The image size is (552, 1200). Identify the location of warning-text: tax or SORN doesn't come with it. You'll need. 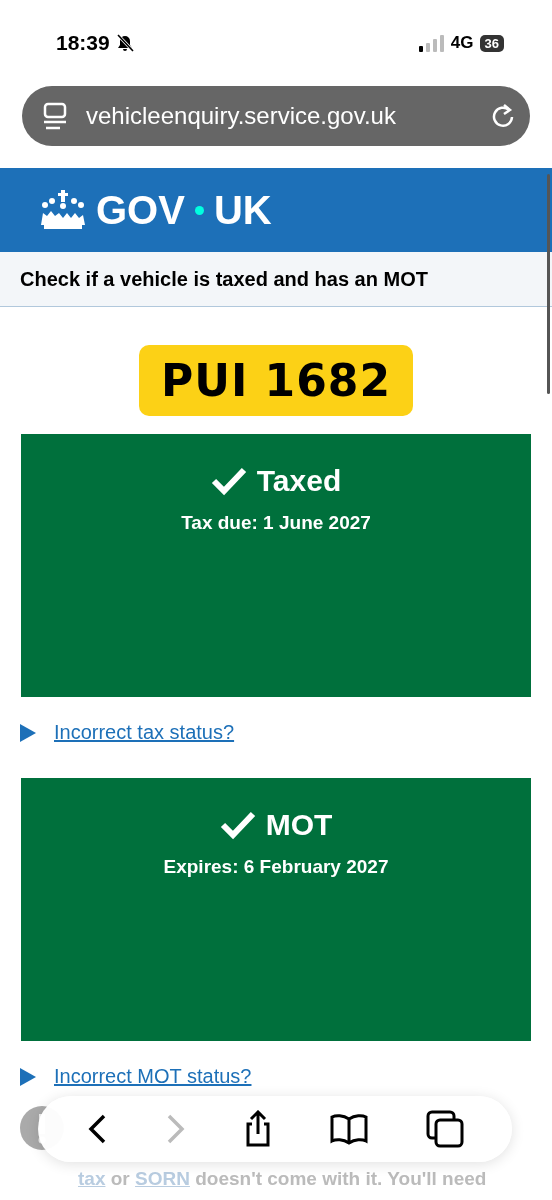
(282, 1179).